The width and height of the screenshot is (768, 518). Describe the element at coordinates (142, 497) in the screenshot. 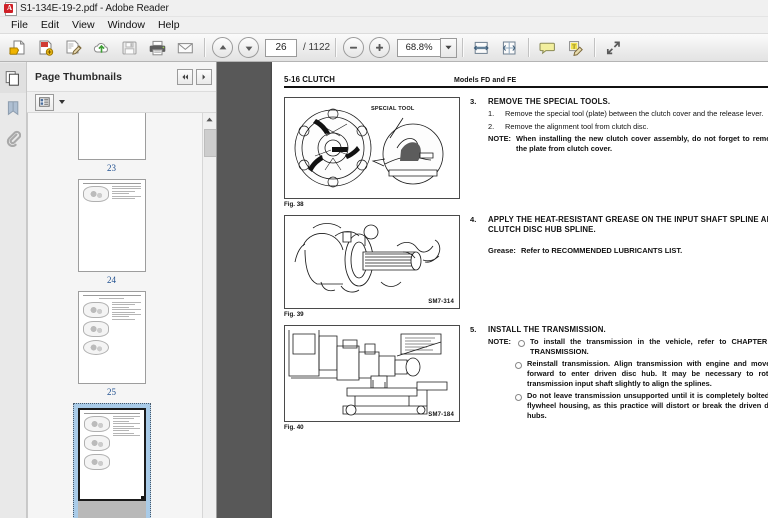

I see `crop-handle` at that location.